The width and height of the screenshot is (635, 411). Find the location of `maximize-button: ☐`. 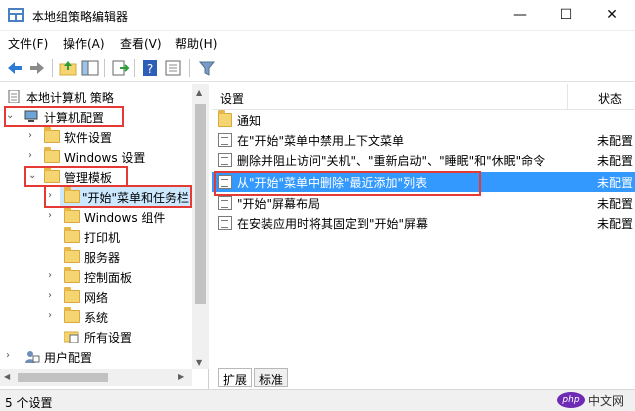

maximize-button: ☐ is located at coordinates (566, 15).